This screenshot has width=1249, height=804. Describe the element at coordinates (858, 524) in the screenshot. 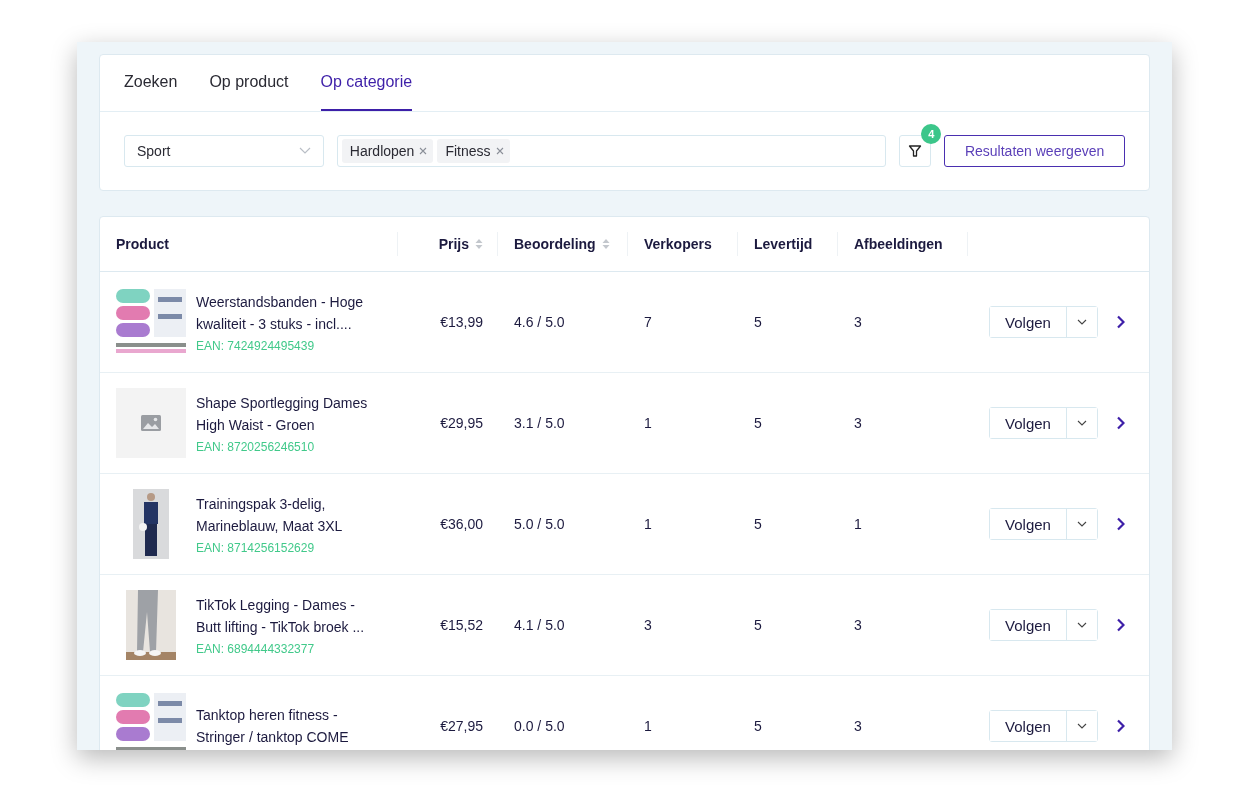

I see `images-count: 1` at that location.